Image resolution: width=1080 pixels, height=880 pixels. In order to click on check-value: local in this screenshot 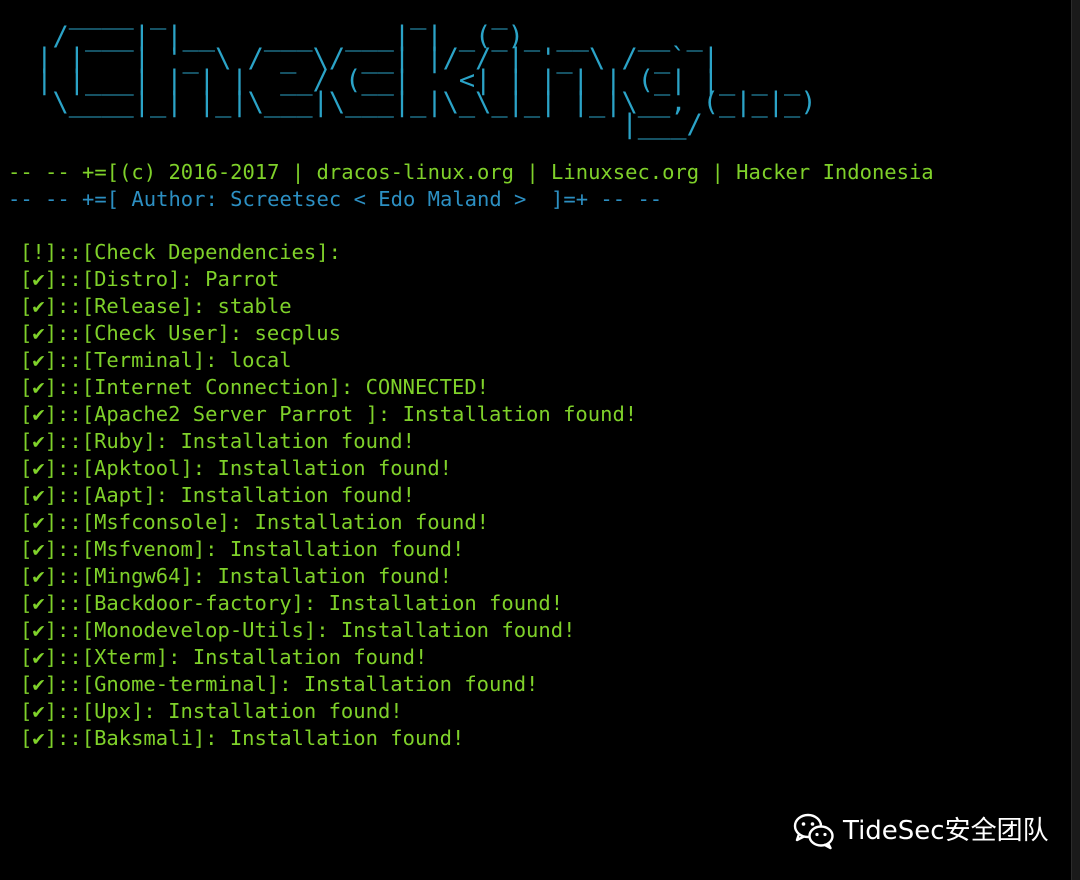, I will do `click(260, 360)`.